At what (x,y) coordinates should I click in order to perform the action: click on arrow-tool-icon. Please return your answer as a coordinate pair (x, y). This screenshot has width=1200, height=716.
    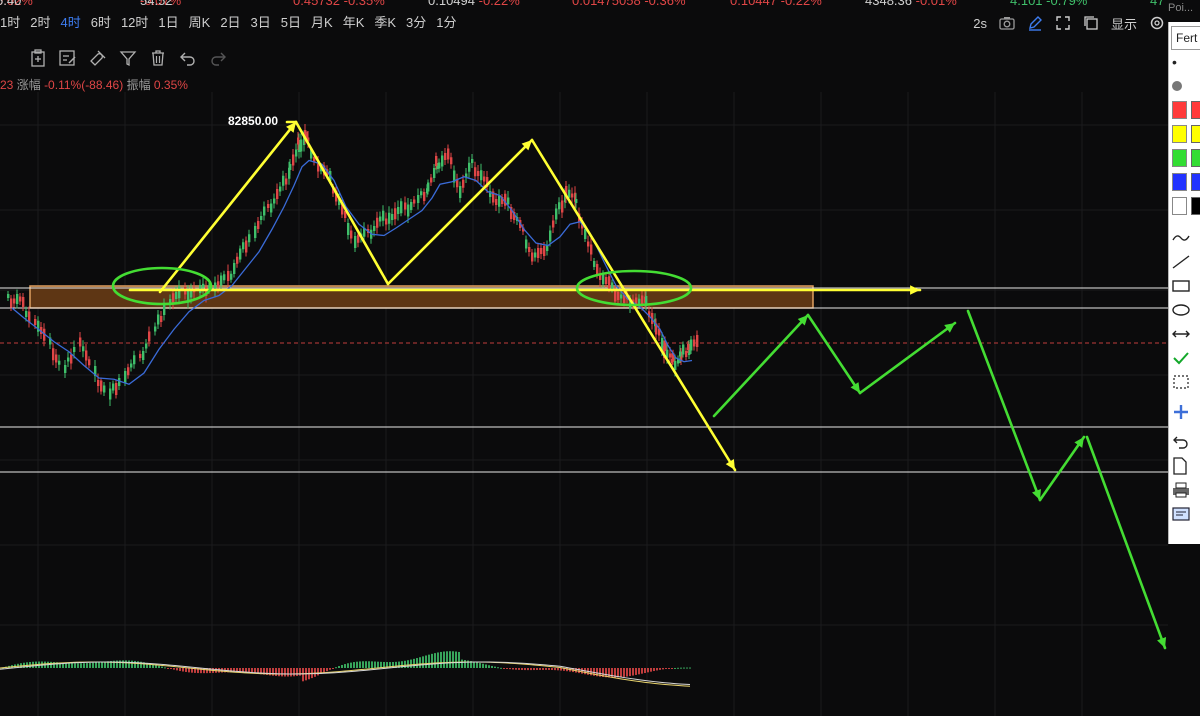
    Looking at the image, I should click on (1184, 334).